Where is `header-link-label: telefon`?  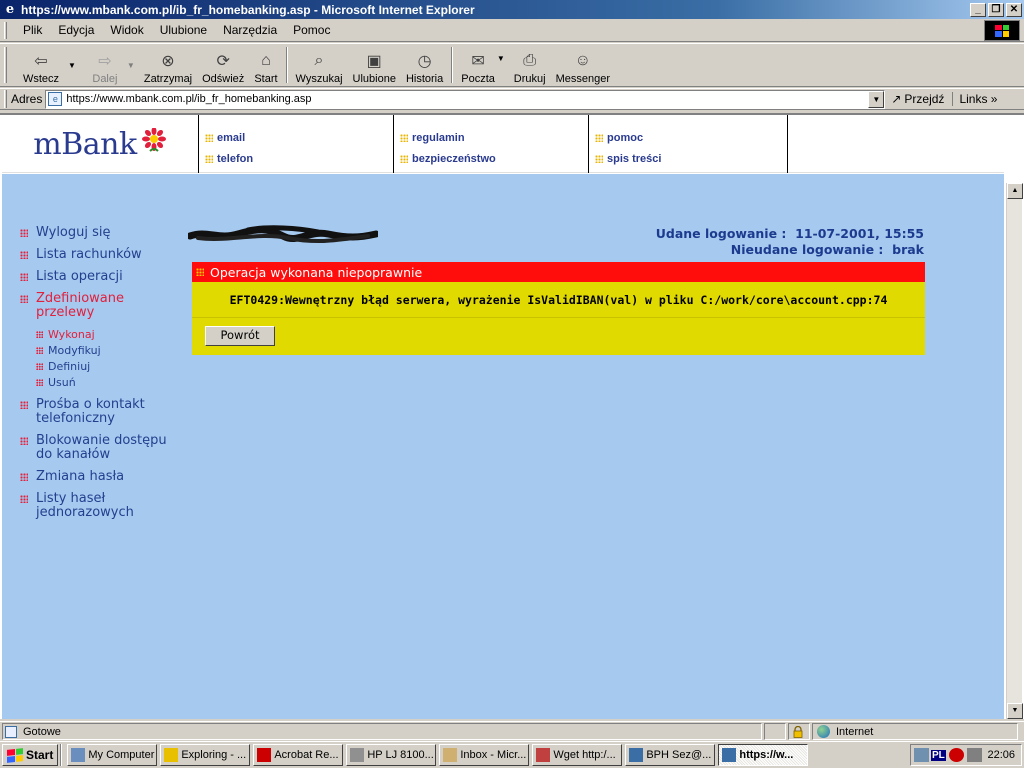 header-link-label: telefon is located at coordinates (235, 158).